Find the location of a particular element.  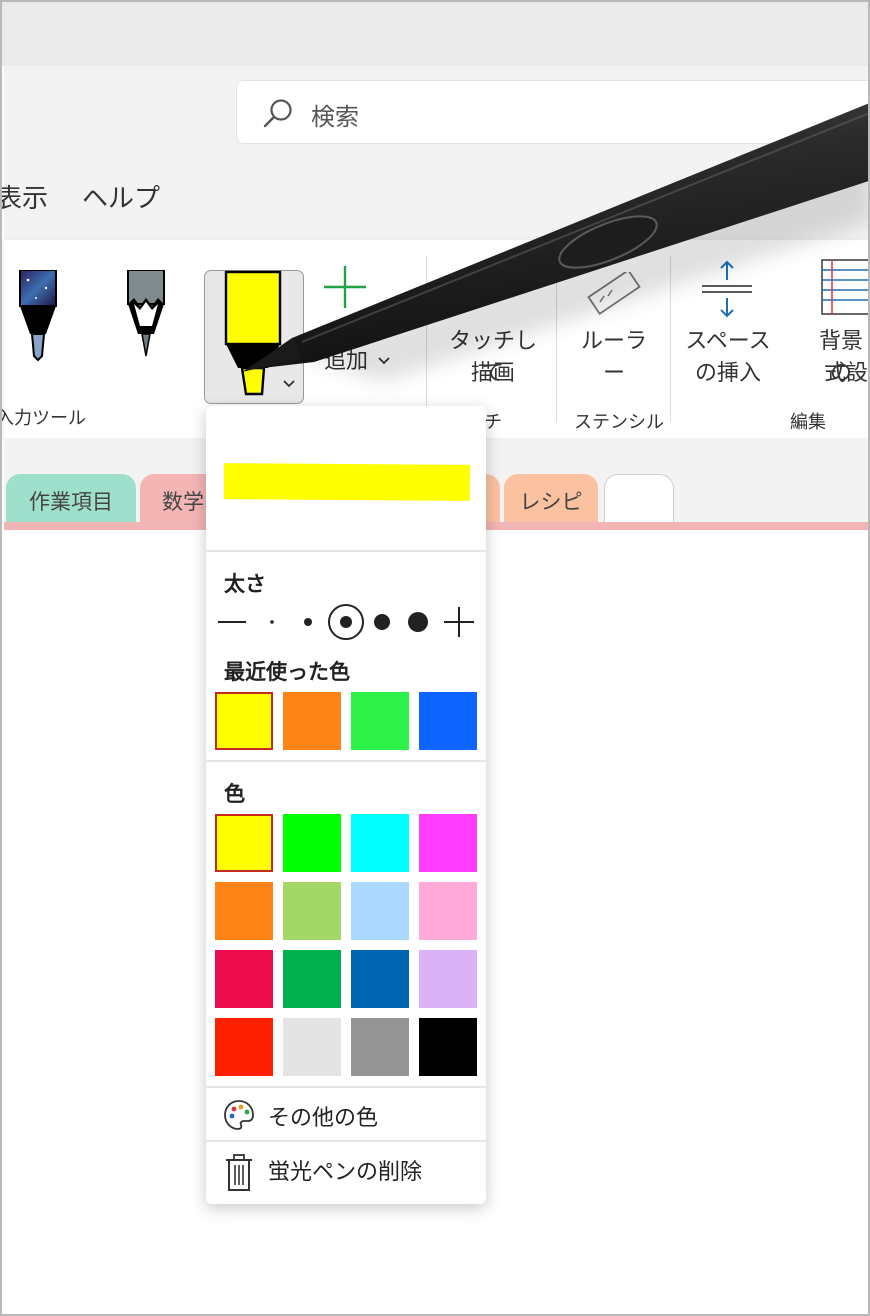

thickness-title: 太さ is located at coordinates (245, 584).